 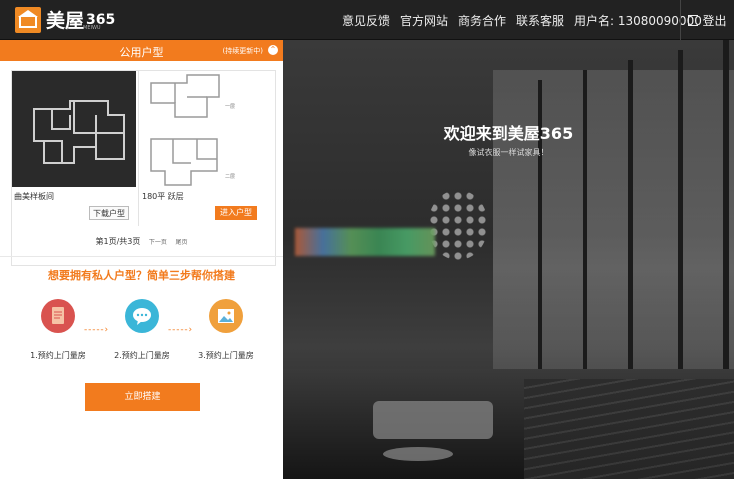 What do you see at coordinates (424, 20) in the screenshot?
I see `nav-official-site: 官方网站` at bounding box center [424, 20].